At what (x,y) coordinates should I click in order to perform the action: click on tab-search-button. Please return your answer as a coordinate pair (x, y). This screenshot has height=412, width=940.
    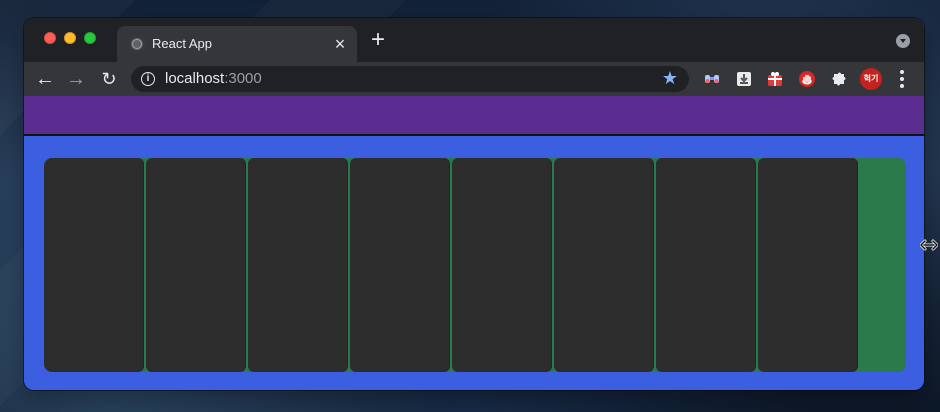
    Looking at the image, I should click on (903, 41).